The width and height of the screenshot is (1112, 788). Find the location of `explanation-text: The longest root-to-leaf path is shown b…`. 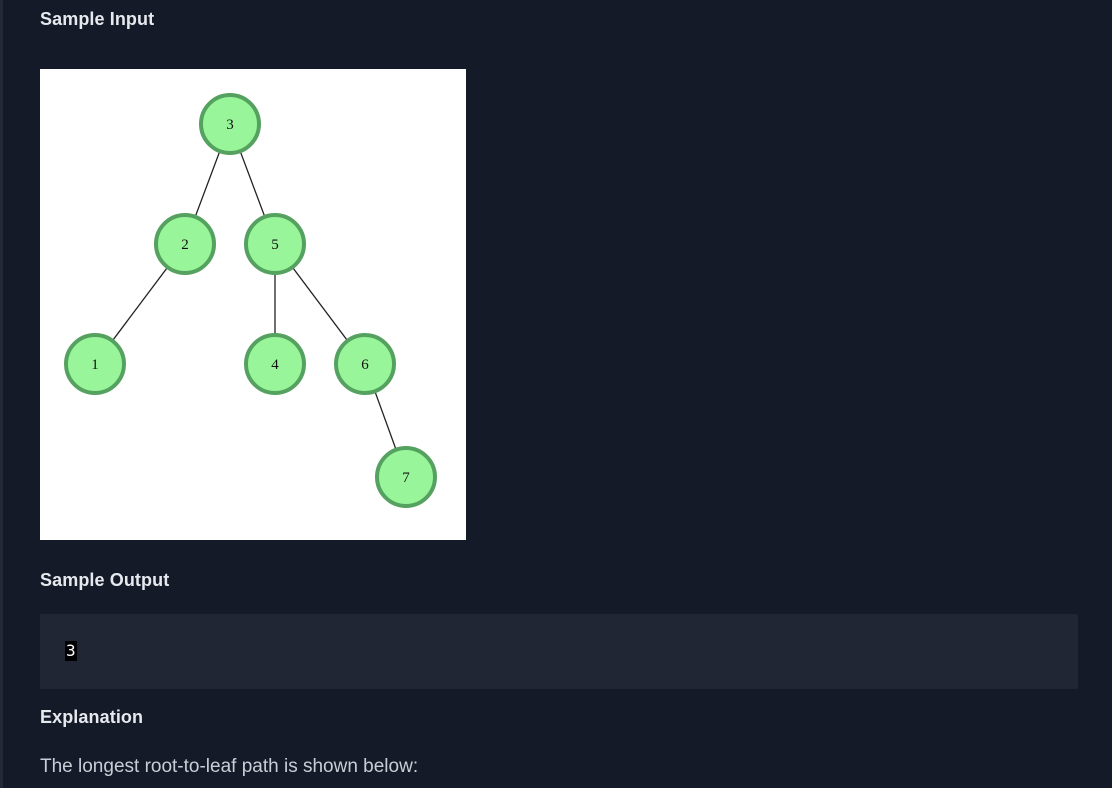

explanation-text: The longest root-to-leaf path is shown b… is located at coordinates (229, 766).